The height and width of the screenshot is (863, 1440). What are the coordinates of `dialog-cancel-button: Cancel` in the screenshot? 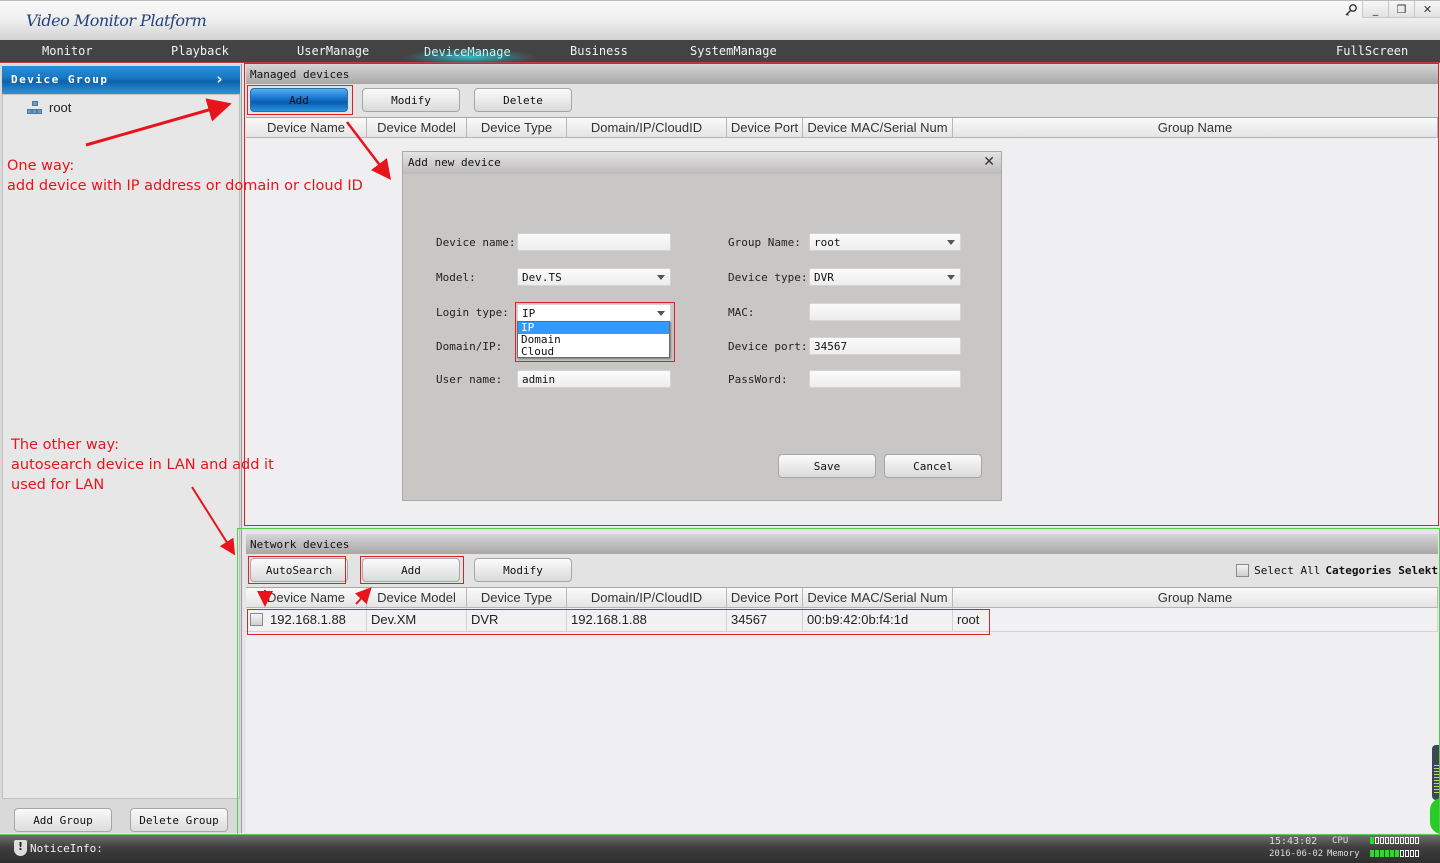 It's located at (933, 466).